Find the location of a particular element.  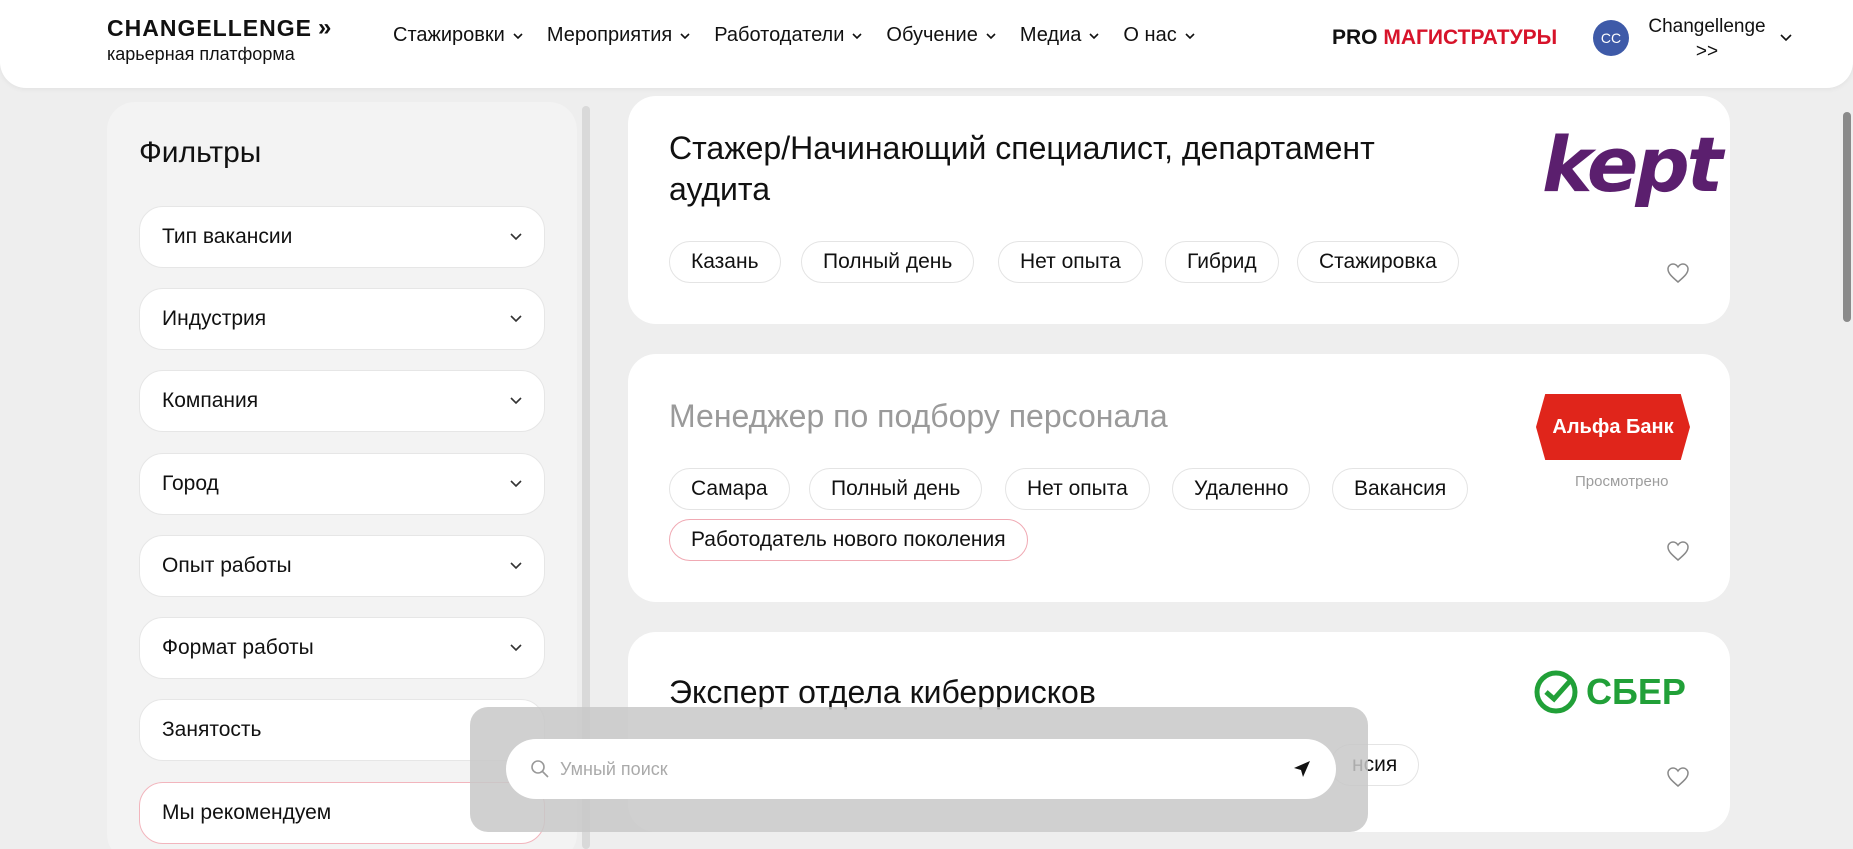

filter-label: Занятость is located at coordinates (212, 729).